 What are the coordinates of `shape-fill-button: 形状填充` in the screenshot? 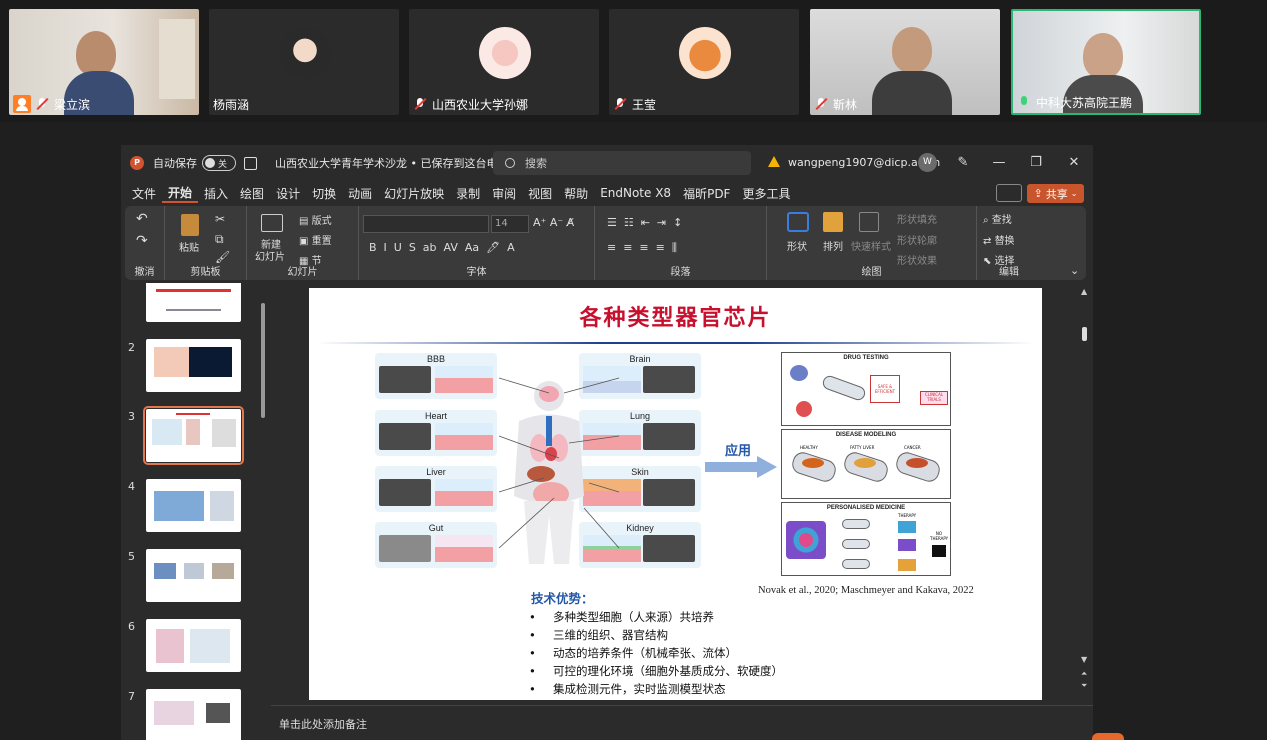 It's located at (917, 218).